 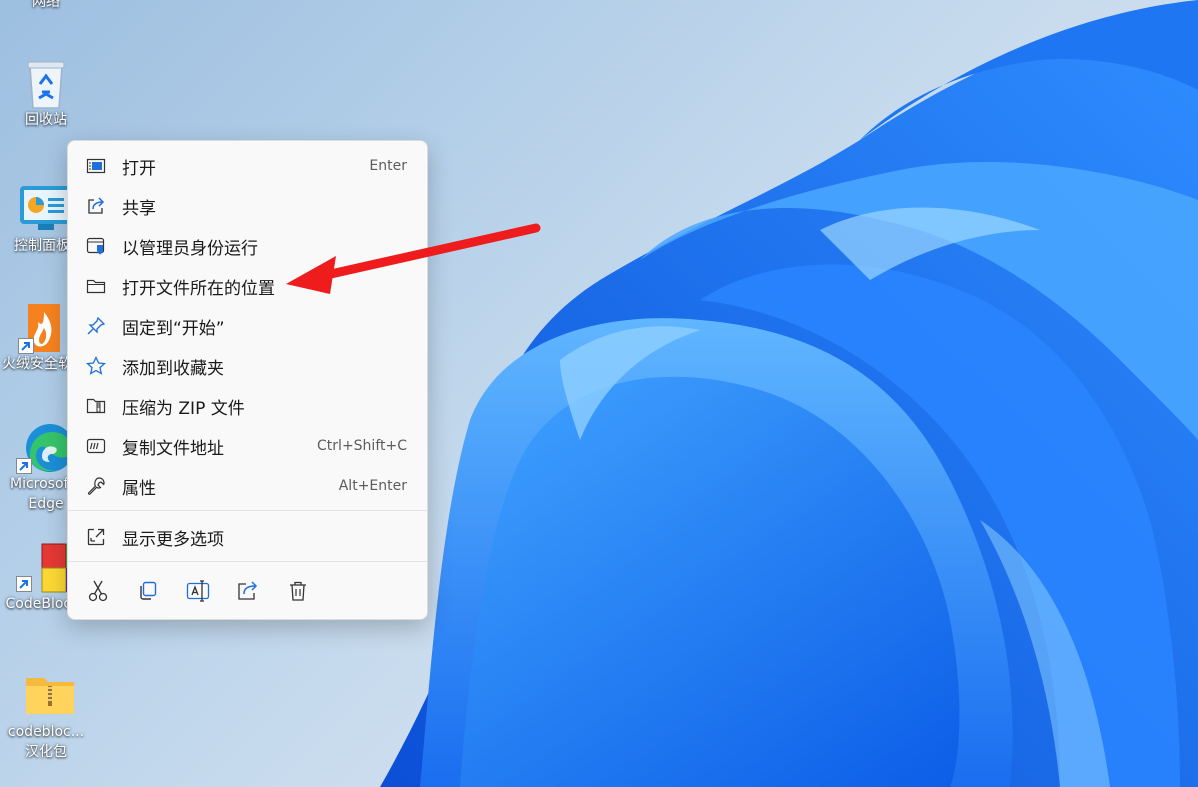 I want to click on pin-icon, so click(x=96, y=326).